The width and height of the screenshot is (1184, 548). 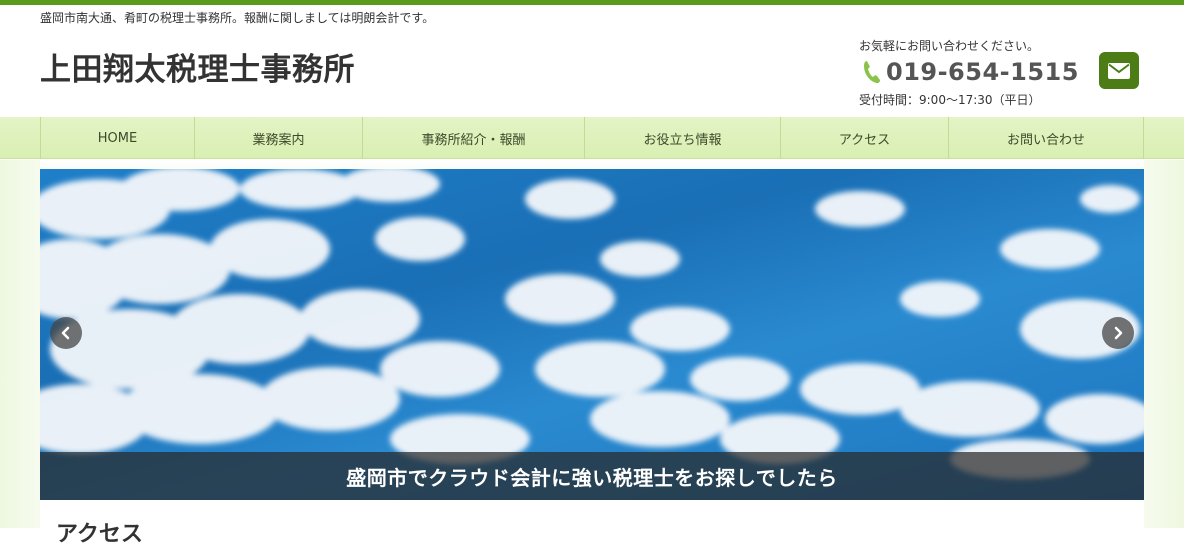 What do you see at coordinates (950, 100) in the screenshot?
I see `business-hours: 受付時間：9:00〜17:30（平日）` at bounding box center [950, 100].